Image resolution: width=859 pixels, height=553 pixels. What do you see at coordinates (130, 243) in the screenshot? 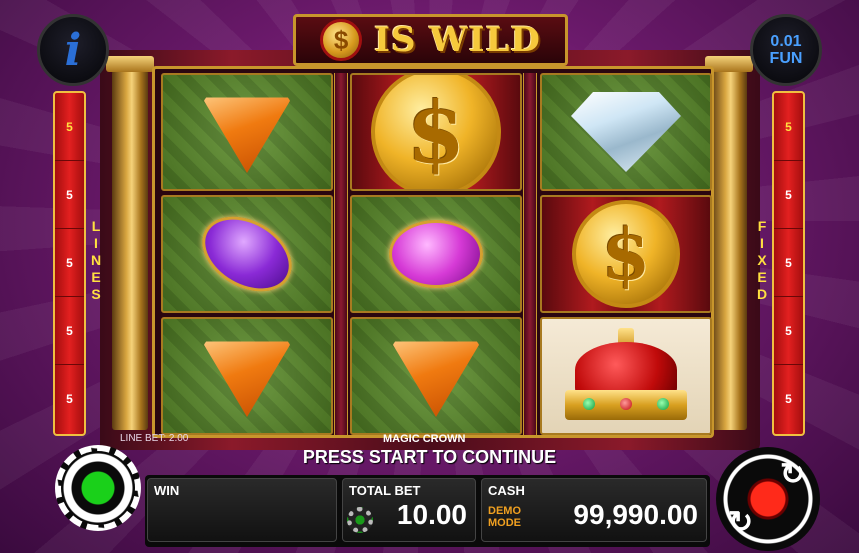
I see `left-gold-pillar` at bounding box center [130, 243].